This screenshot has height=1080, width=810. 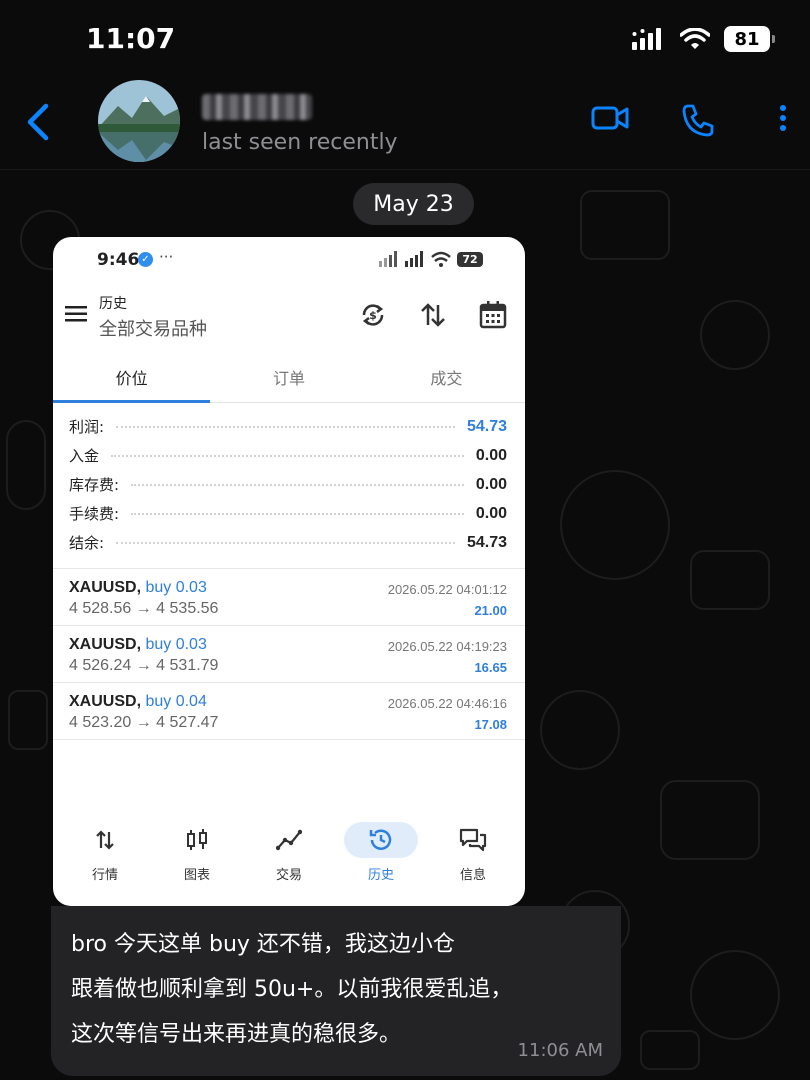 I want to click on calendar-icon, so click(x=493, y=315).